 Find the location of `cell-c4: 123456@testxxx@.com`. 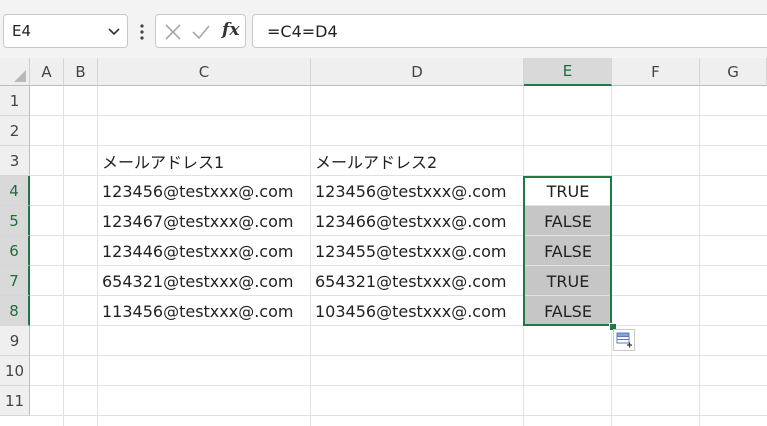

cell-c4: 123456@testxxx@.com is located at coordinates (204, 191).